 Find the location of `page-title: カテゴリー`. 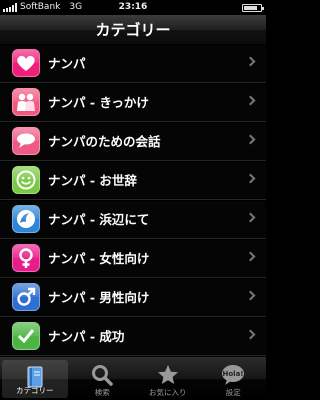

page-title: カテゴリー is located at coordinates (133, 30).